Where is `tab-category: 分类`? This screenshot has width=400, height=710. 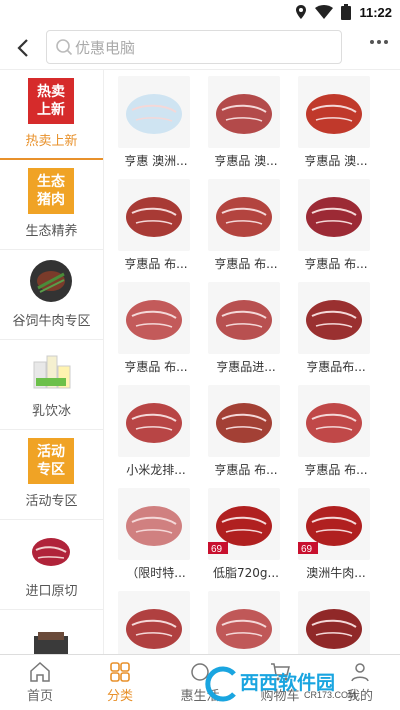
tab-category: 分类 is located at coordinates (120, 682).